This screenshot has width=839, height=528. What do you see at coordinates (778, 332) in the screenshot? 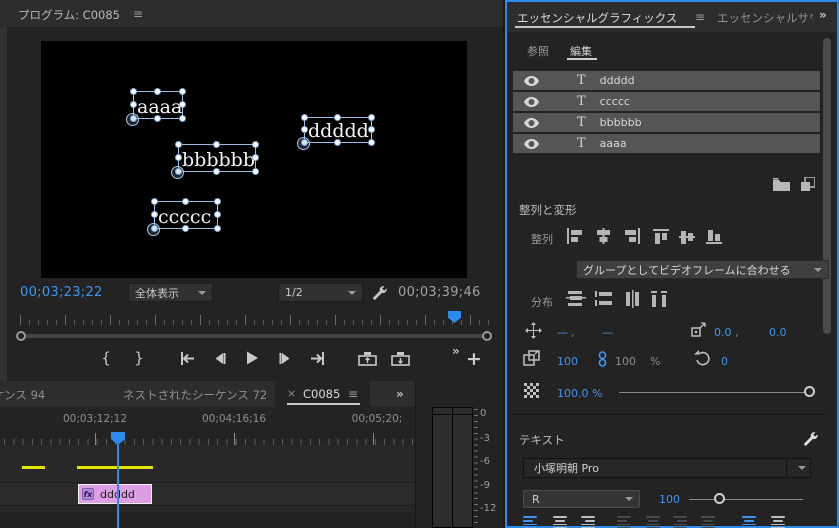
I see `anchor-y-value: 0.0` at bounding box center [778, 332].